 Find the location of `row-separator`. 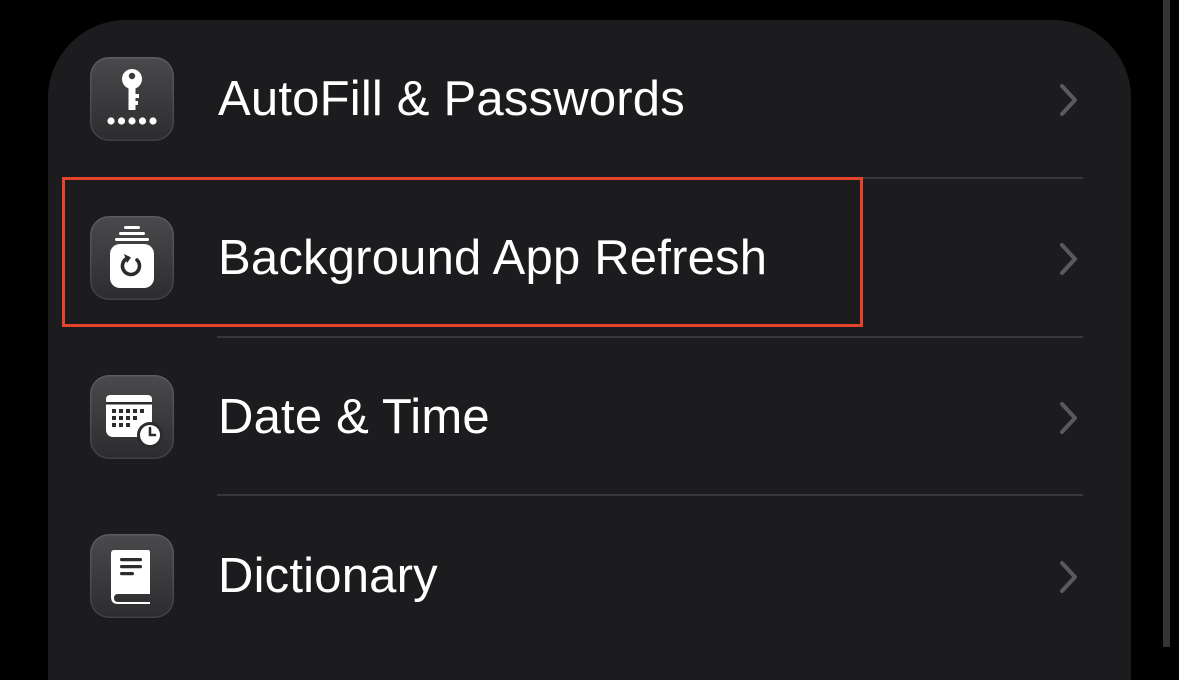

row-separator is located at coordinates (650, 495).